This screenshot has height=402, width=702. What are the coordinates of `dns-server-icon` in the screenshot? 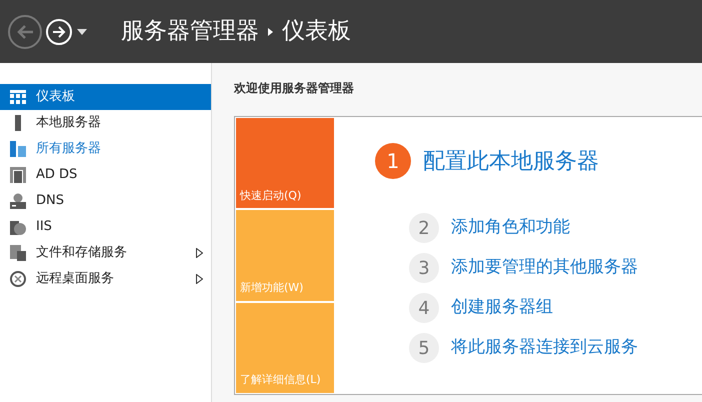 It's located at (18, 201).